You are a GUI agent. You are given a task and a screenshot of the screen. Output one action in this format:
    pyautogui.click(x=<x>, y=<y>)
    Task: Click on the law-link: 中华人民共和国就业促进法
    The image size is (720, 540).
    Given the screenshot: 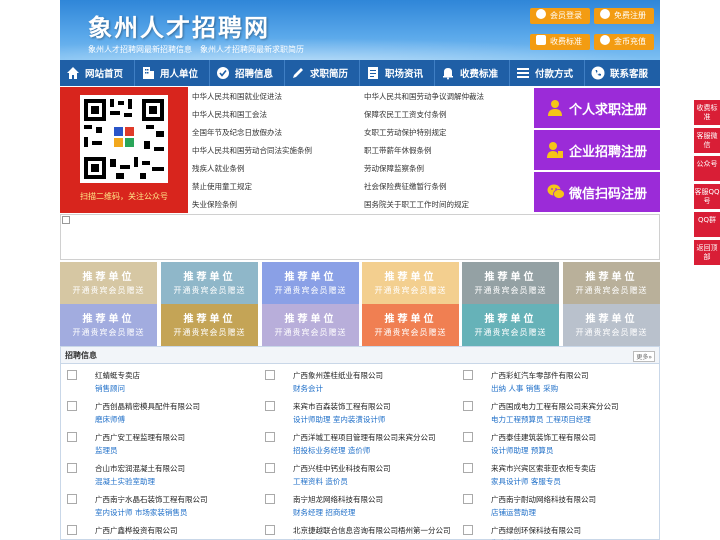 What is the action you would take?
    pyautogui.click(x=237, y=97)
    